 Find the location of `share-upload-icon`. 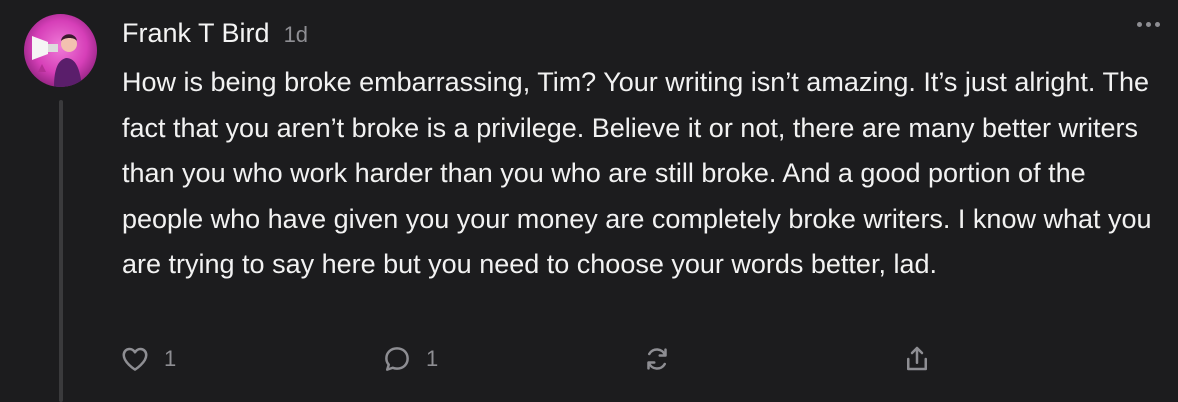

share-upload-icon is located at coordinates (917, 358).